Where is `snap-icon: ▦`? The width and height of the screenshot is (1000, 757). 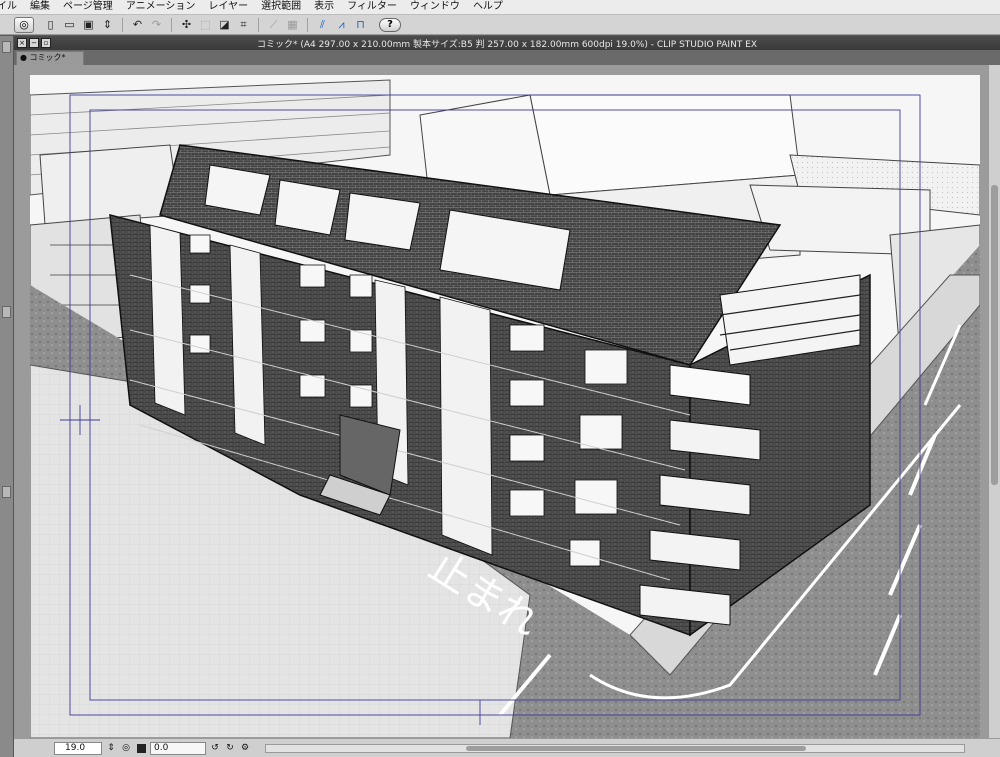
snap-icon: ▦ is located at coordinates (292, 25).